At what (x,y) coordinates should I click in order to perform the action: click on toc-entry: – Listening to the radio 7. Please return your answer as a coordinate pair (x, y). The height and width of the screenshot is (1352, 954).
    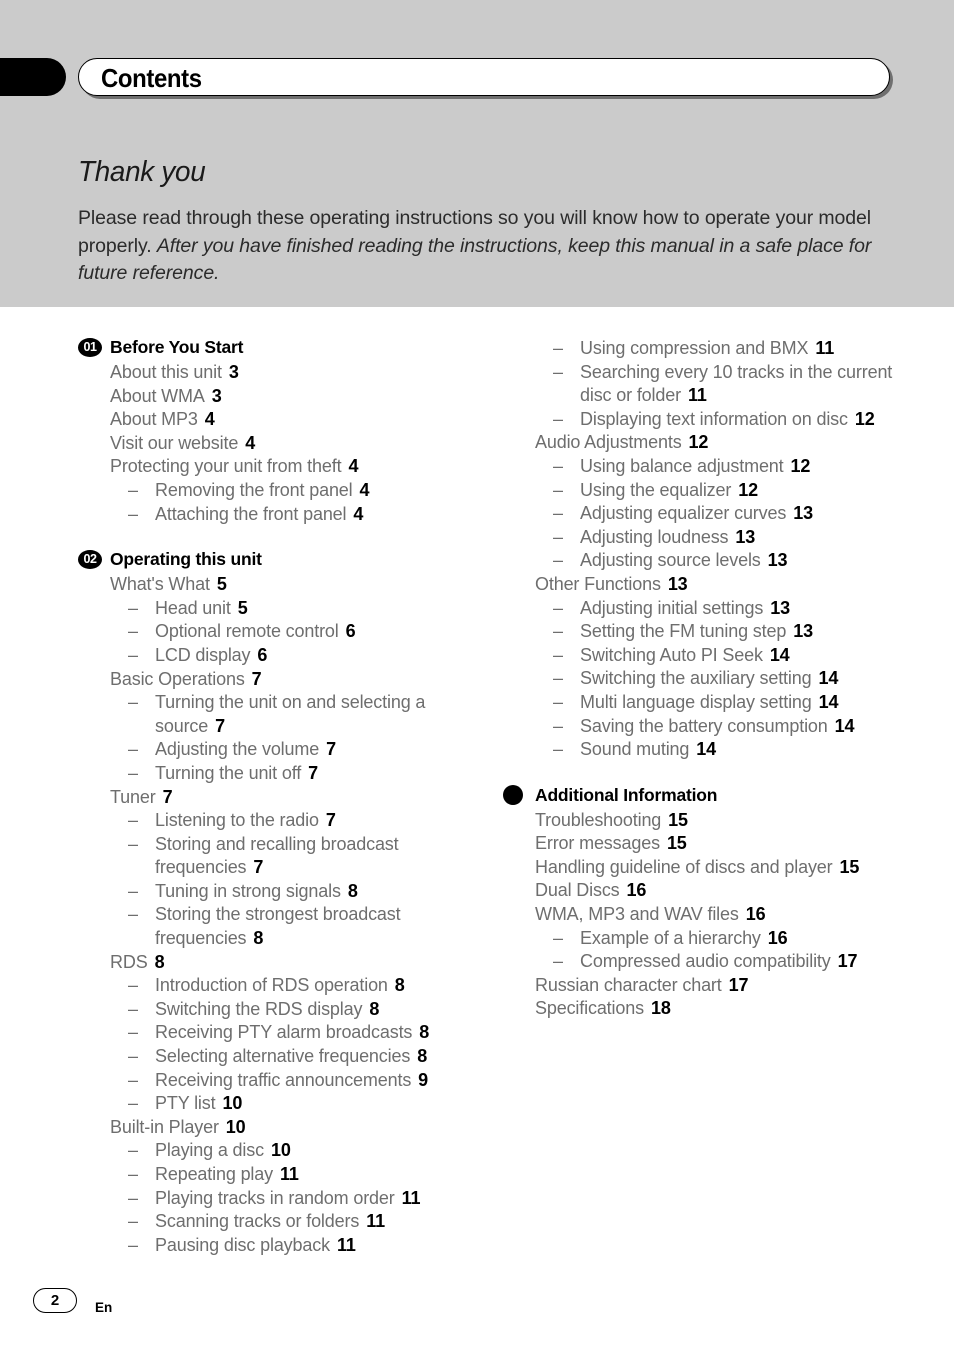
    Looking at the image, I should click on (278, 821).